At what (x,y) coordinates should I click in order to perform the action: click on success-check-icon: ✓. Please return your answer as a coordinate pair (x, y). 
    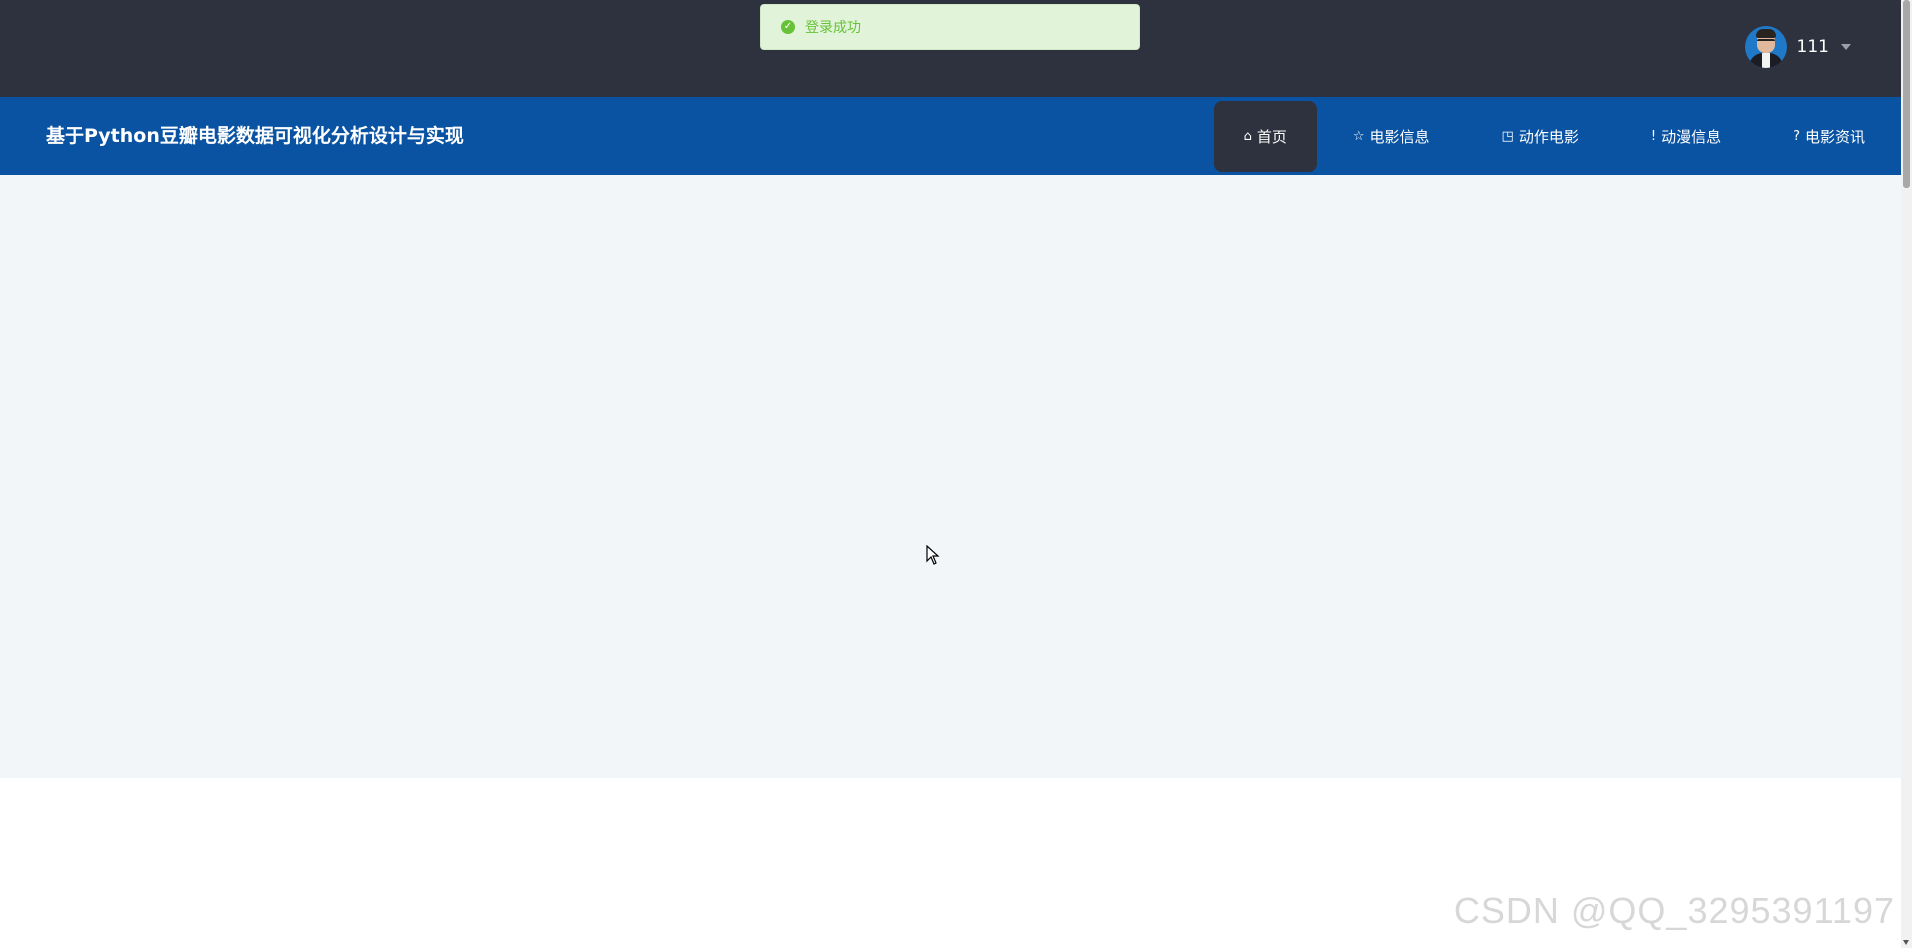
    Looking at the image, I should click on (788, 27).